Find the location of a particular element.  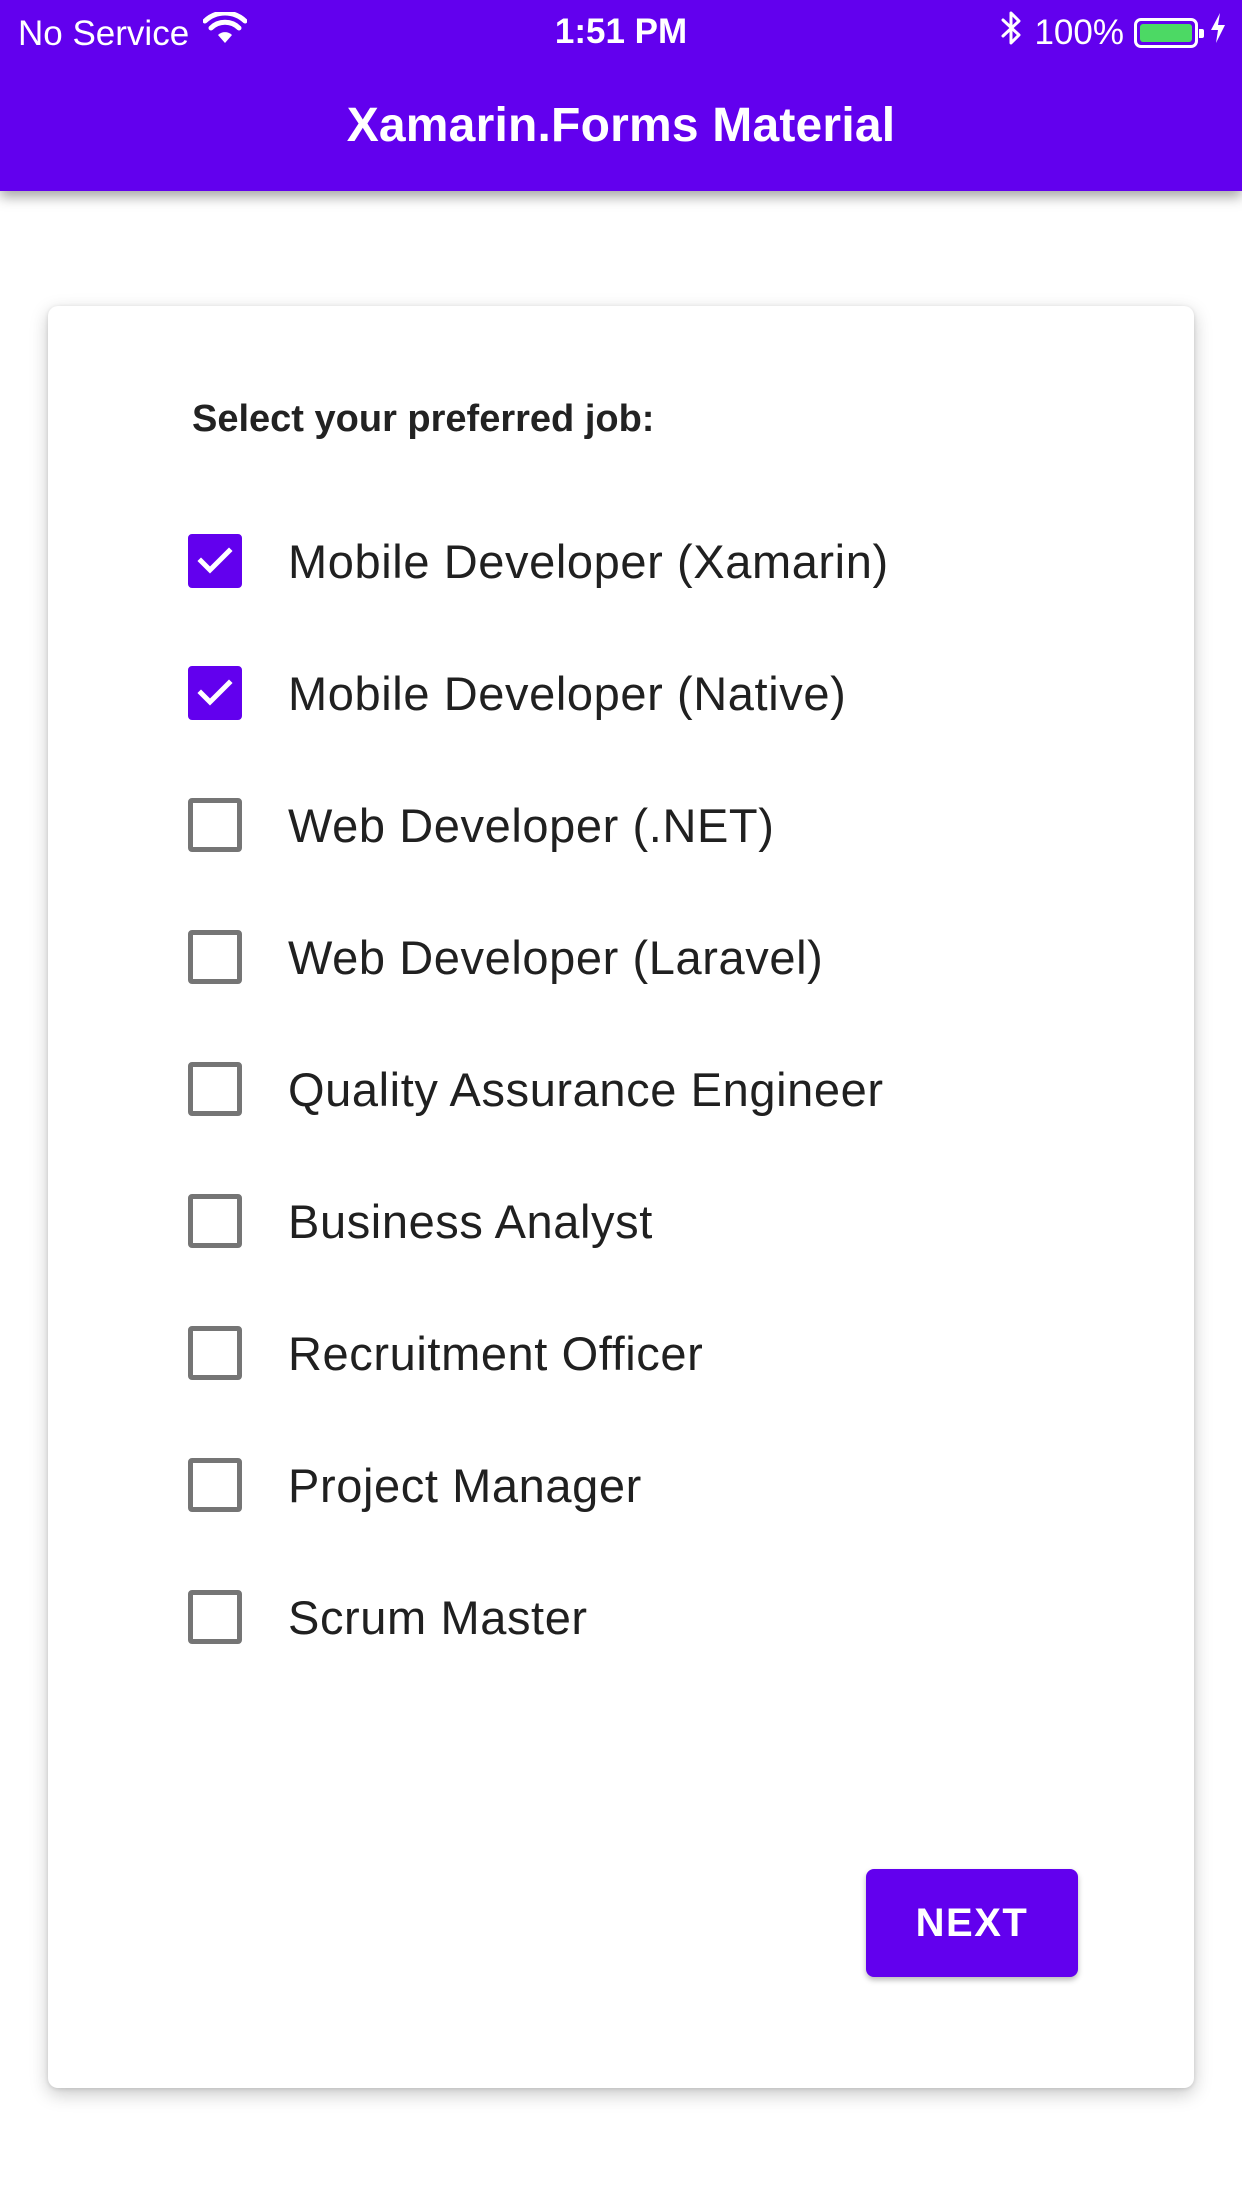

option-label: Web Developer (.NET) is located at coordinates (531, 825).